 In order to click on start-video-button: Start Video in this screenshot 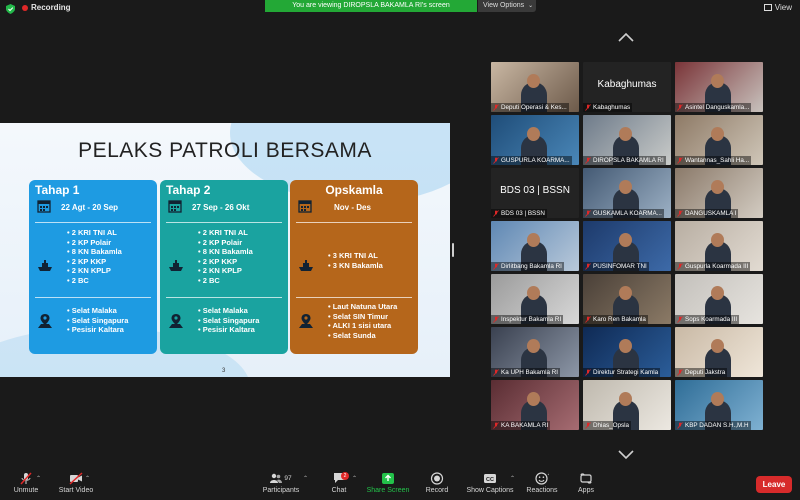, I will do `click(76, 483)`.